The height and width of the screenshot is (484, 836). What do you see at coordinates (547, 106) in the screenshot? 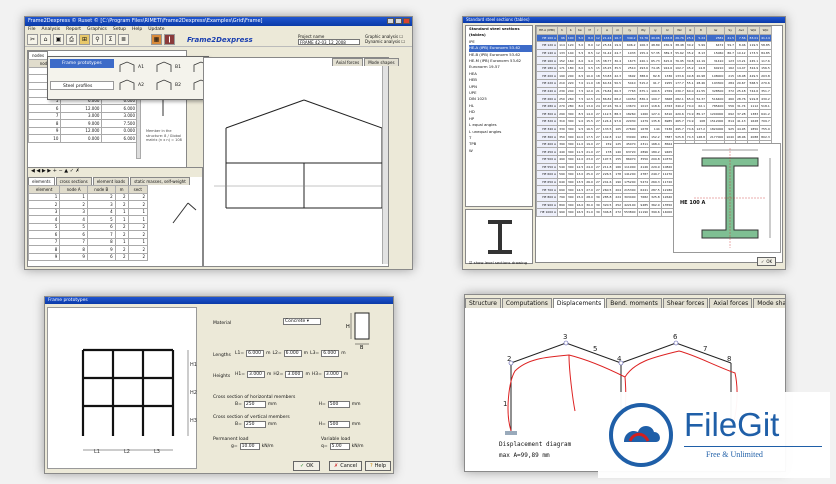
I see `table-cell: HE 280 A` at bounding box center [547, 106].